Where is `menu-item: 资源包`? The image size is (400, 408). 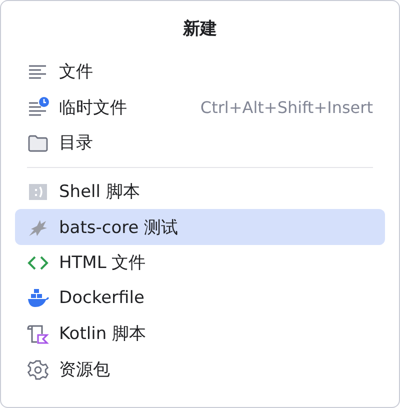 menu-item: 资源包 is located at coordinates (200, 370).